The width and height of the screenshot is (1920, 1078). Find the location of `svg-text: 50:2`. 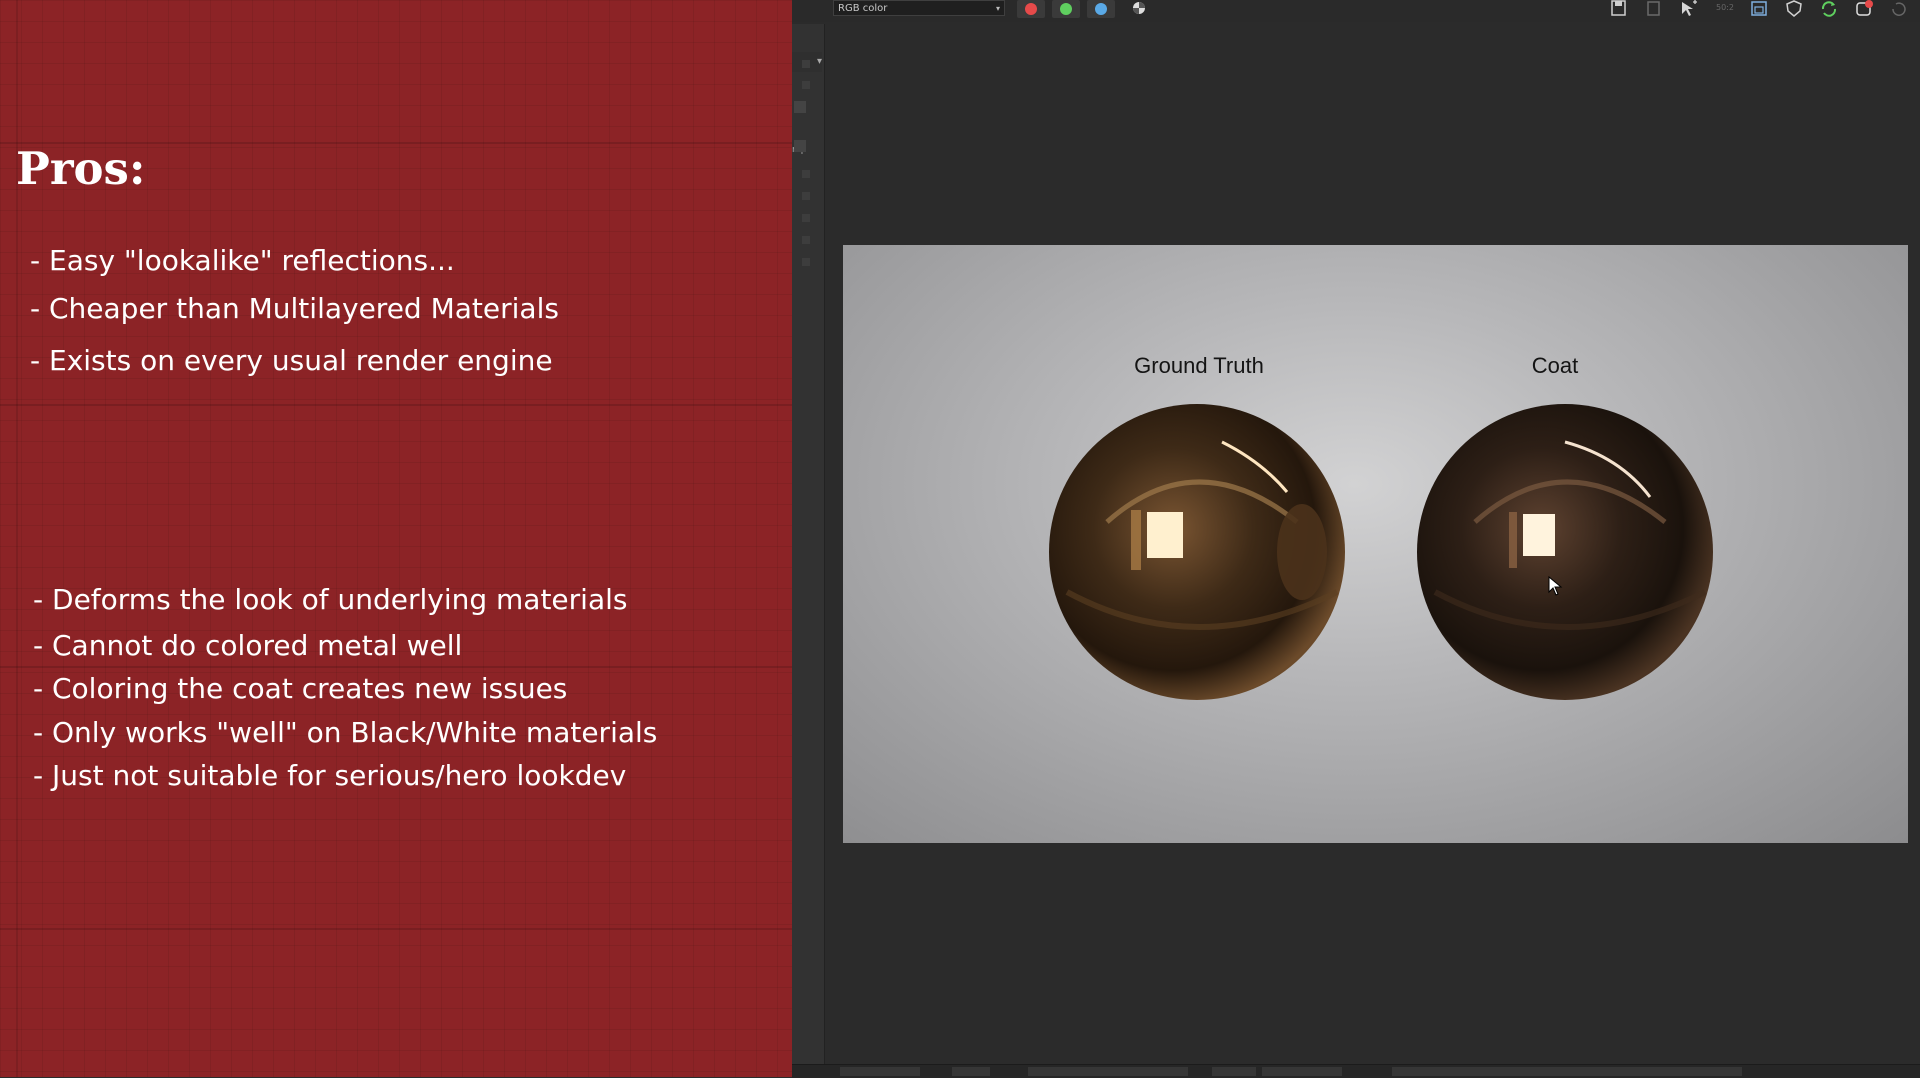

svg-text: 50:2 is located at coordinates (1725, 7).